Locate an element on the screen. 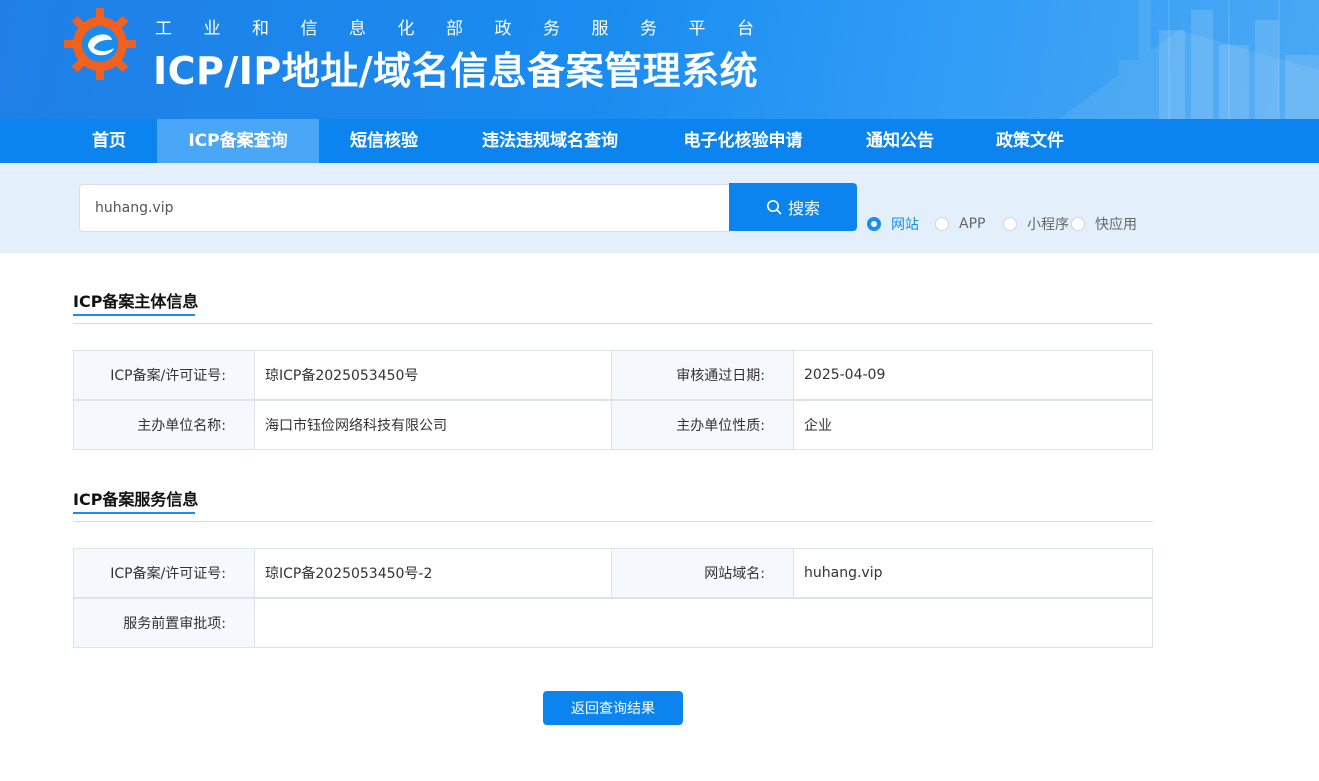 The width and height of the screenshot is (1319, 781). service-license-value: 琼ICP备2025053450号-2 is located at coordinates (433, 573).